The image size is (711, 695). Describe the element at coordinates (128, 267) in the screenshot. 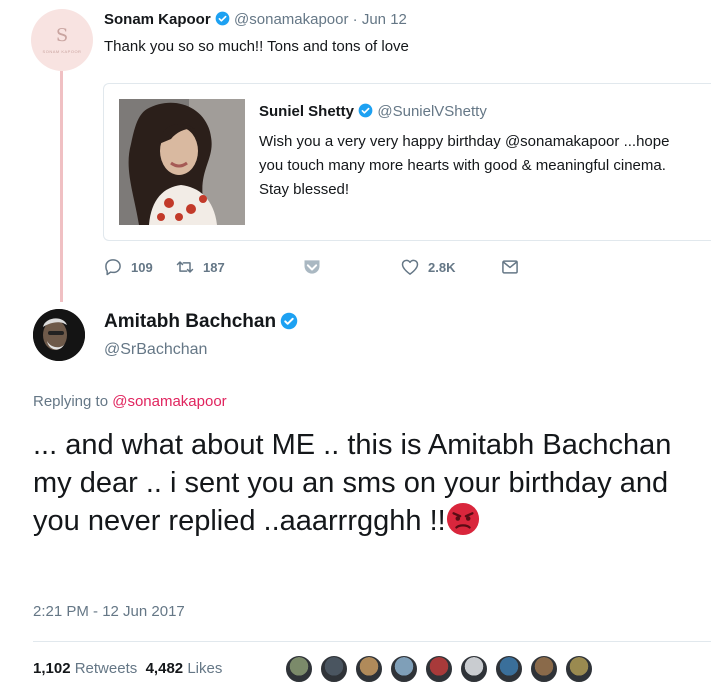

I see `reply-button: 109` at that location.